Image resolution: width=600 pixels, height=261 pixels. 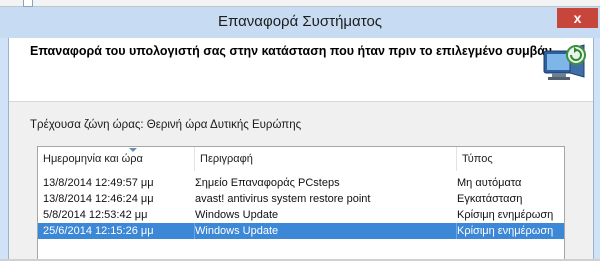 I want to click on system-restore-icon, so click(x=564, y=62).